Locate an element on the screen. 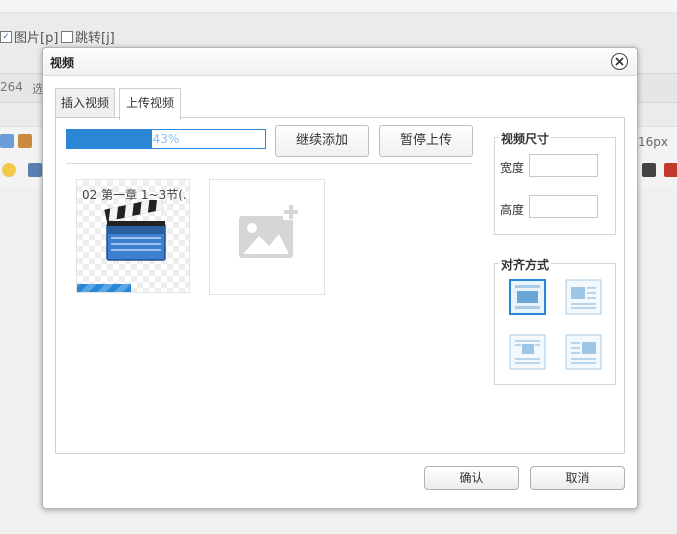 The height and width of the screenshot is (534, 677). align-right-button is located at coordinates (583, 352).